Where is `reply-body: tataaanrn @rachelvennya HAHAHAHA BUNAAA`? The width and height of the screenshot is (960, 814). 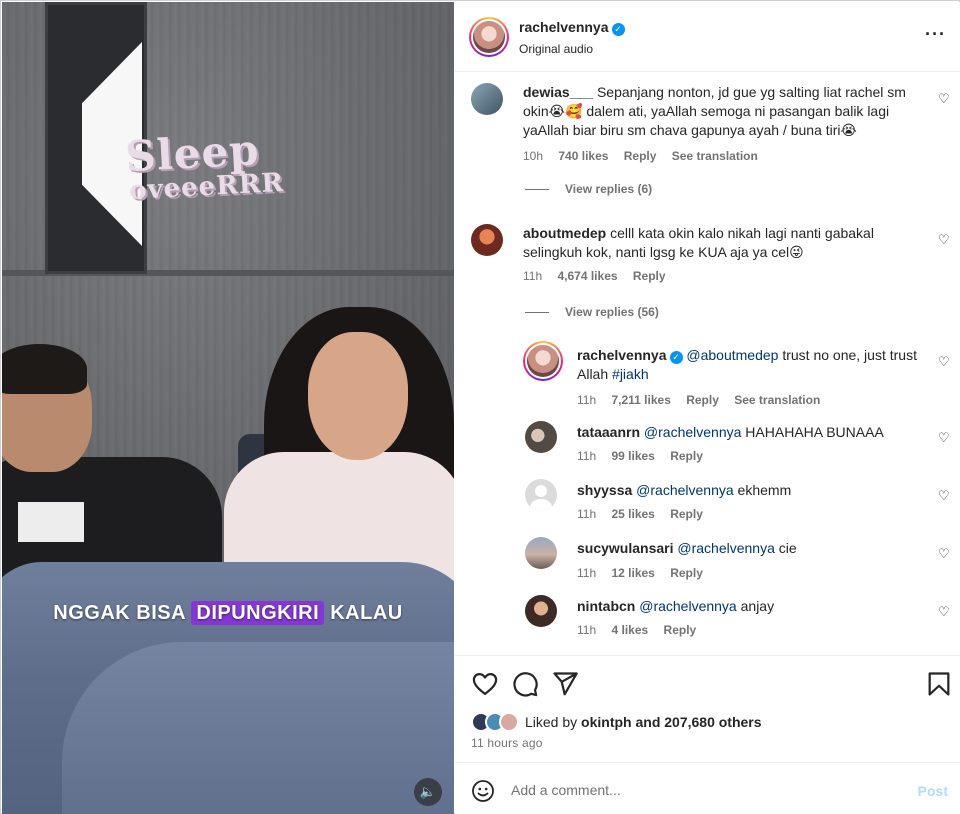 reply-body: tataaanrn @rachelvennya HAHAHAHA BUNAAA is located at coordinates (751, 432).